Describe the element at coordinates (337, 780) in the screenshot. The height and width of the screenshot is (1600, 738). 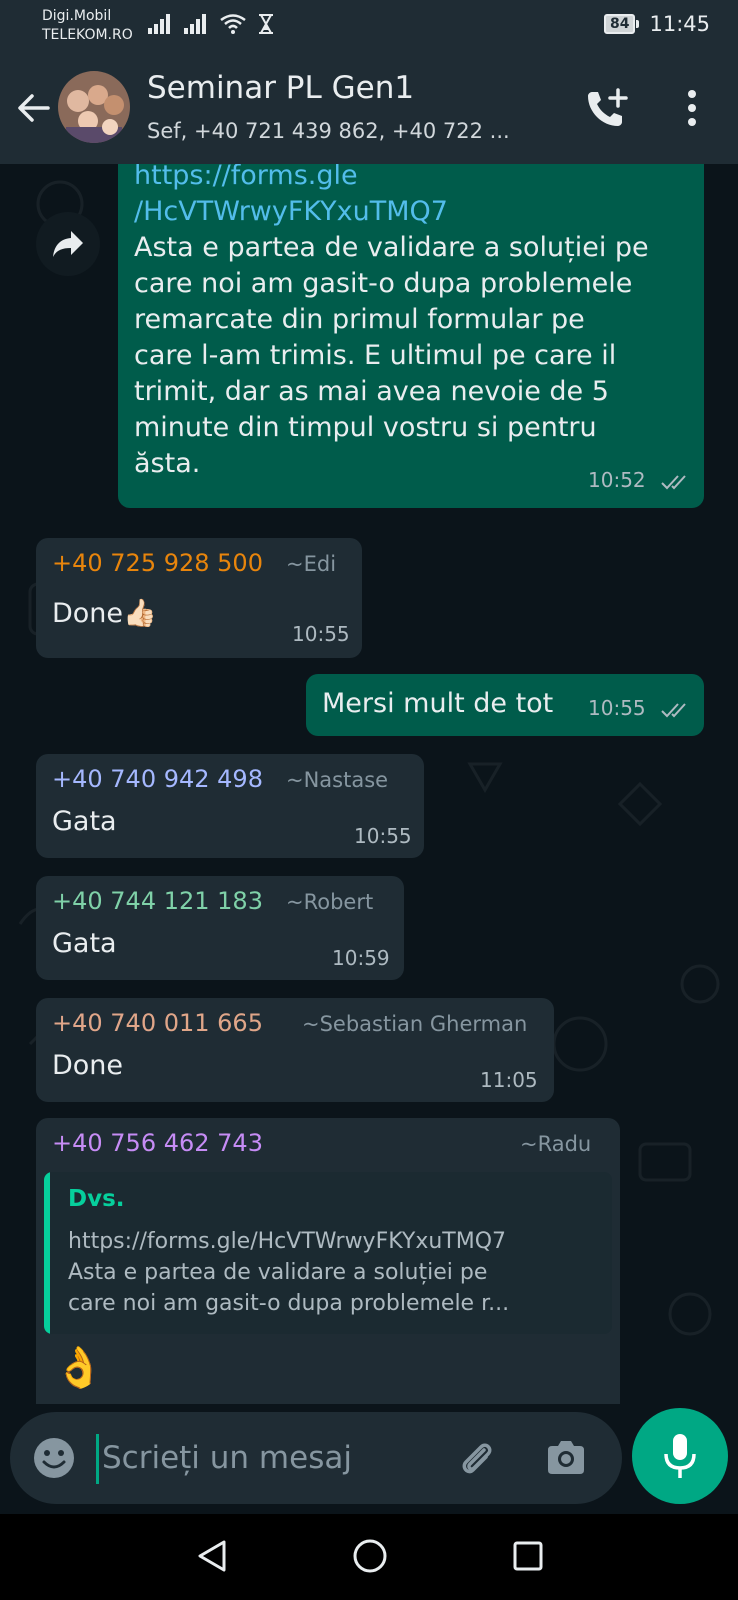
I see `sender-alias: ~Nastase` at that location.